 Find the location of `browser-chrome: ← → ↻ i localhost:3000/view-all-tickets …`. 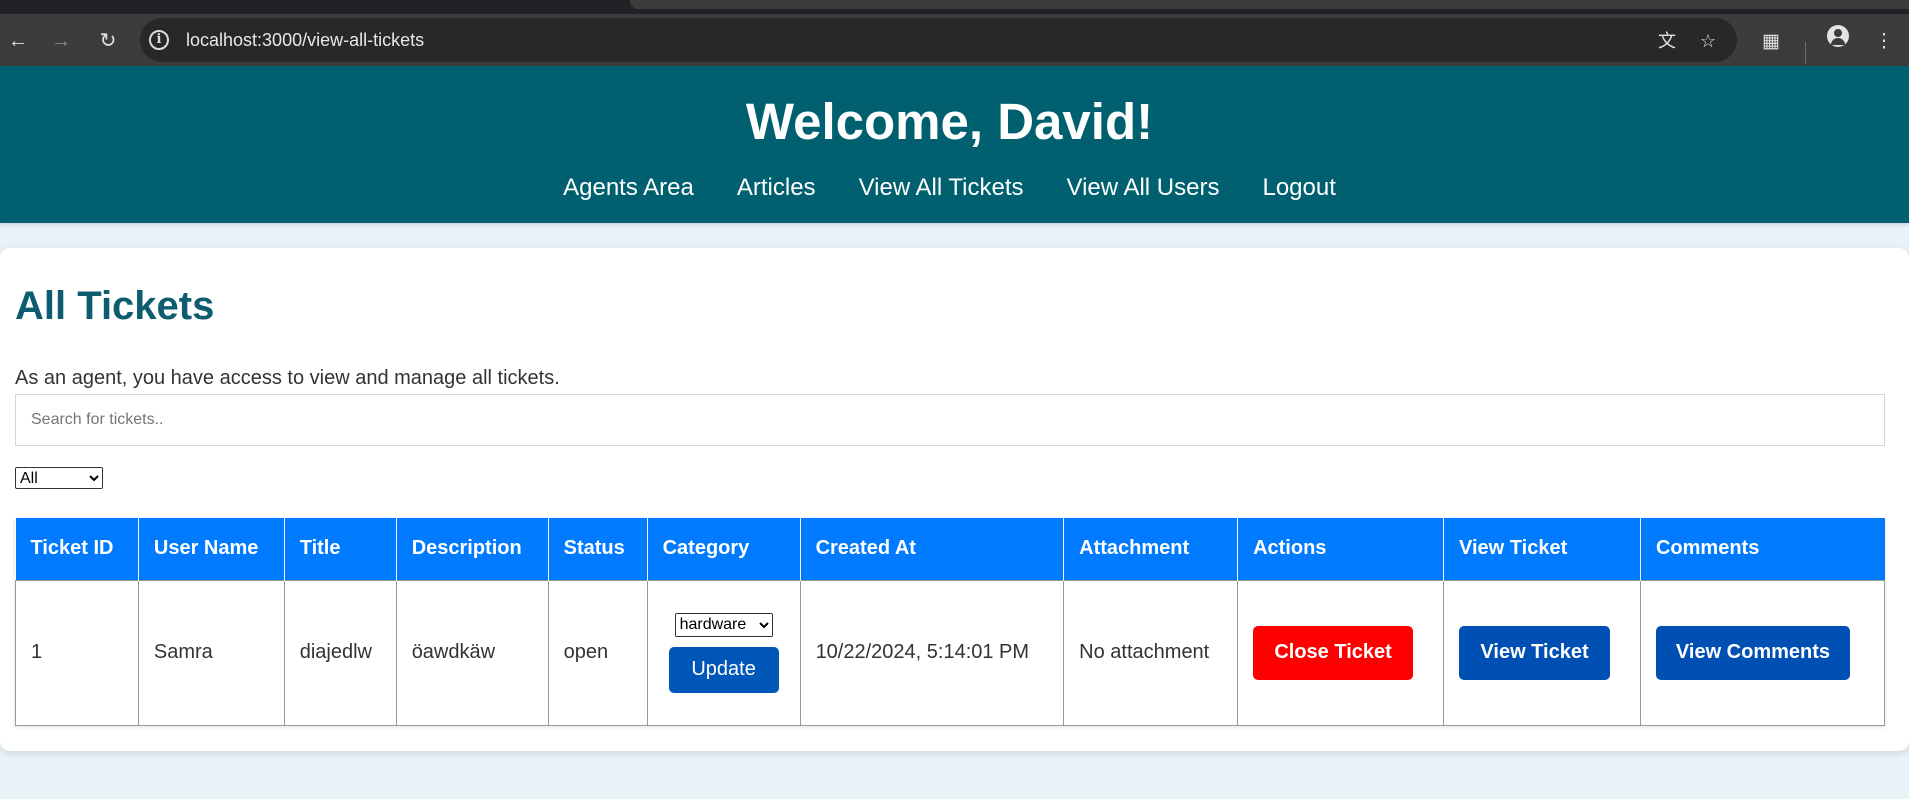

browser-chrome: ← → ↻ i localhost:3000/view-all-tickets … is located at coordinates (954, 33).